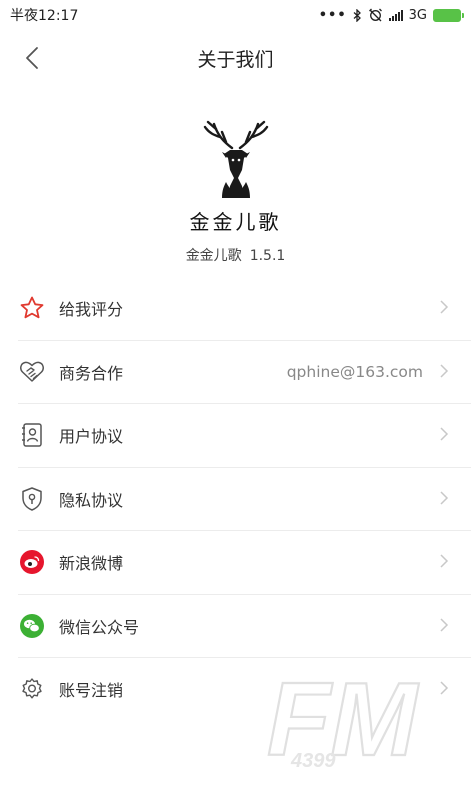 The image size is (471, 791). Describe the element at coordinates (32, 372) in the screenshot. I see `handshake-icon` at that location.